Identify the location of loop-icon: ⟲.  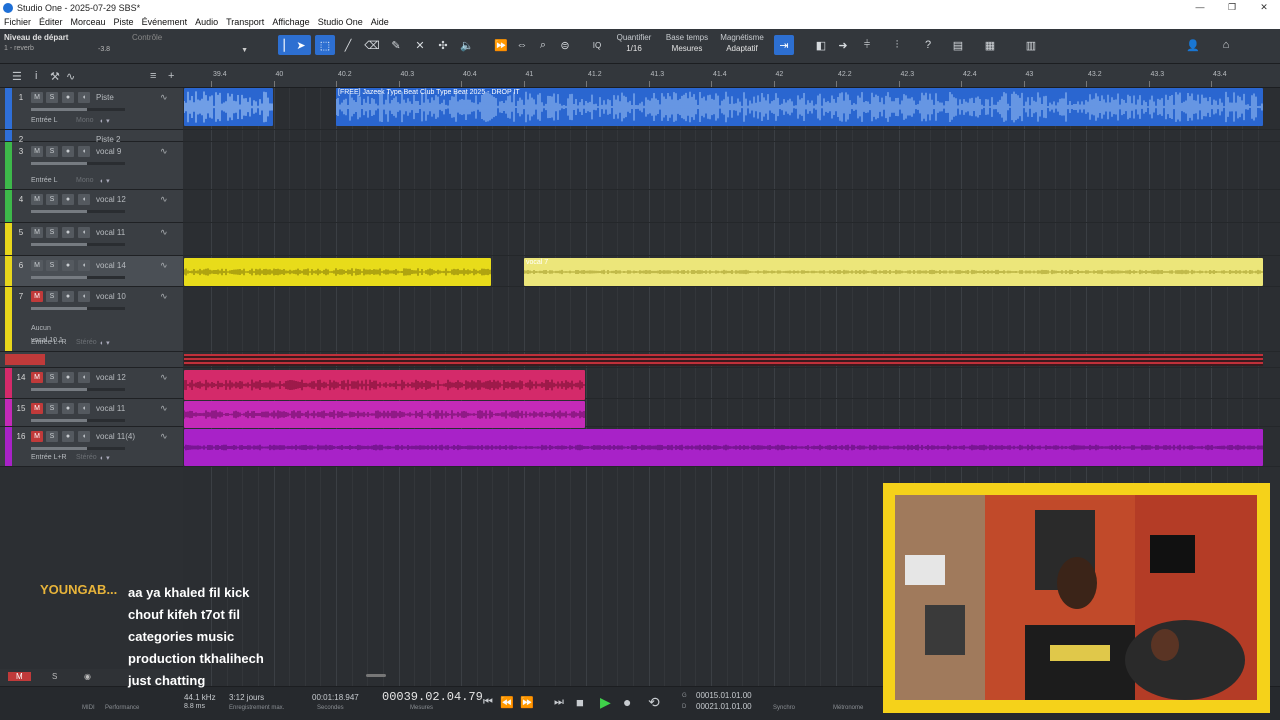
(654, 702).